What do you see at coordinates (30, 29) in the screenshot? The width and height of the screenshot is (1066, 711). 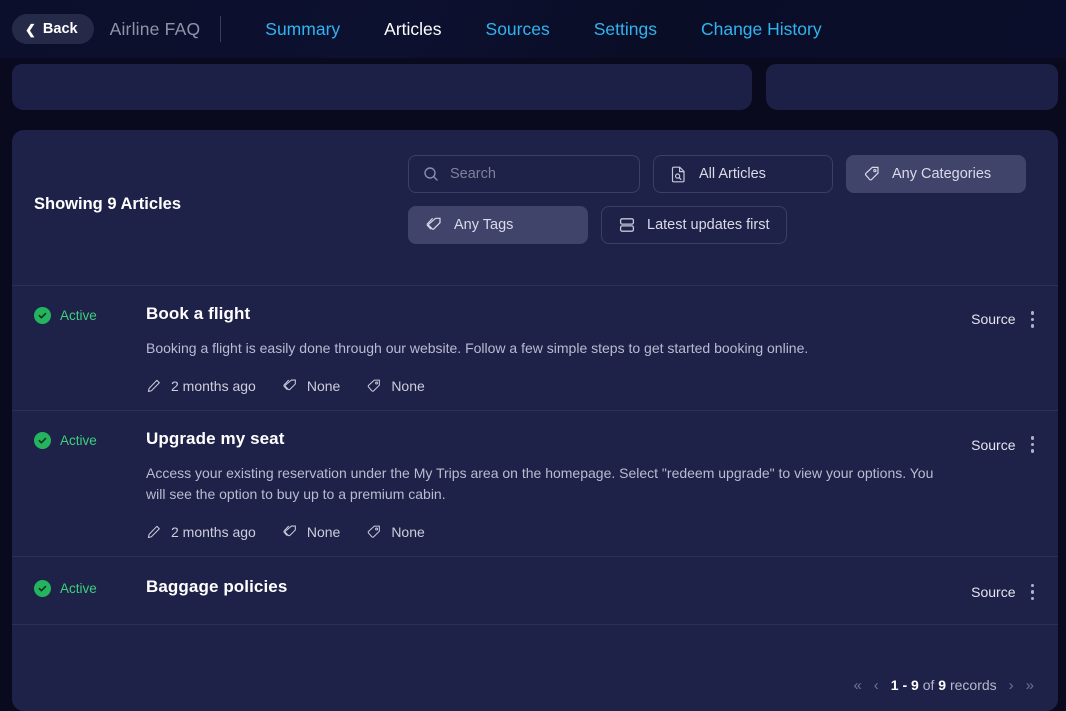 I see `chevron-left-icon: ❮` at bounding box center [30, 29].